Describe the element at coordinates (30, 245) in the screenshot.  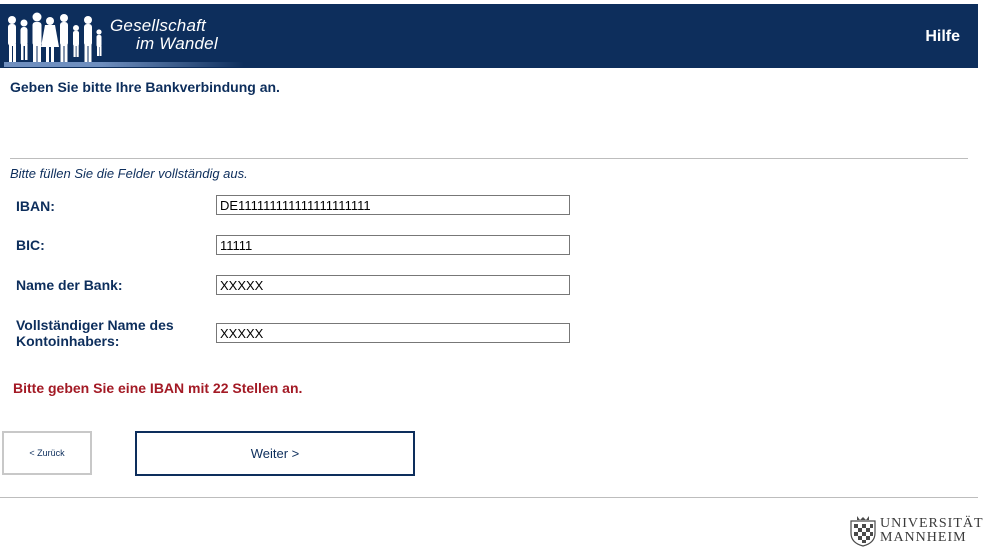
I see `bic-label: BIC:` at that location.